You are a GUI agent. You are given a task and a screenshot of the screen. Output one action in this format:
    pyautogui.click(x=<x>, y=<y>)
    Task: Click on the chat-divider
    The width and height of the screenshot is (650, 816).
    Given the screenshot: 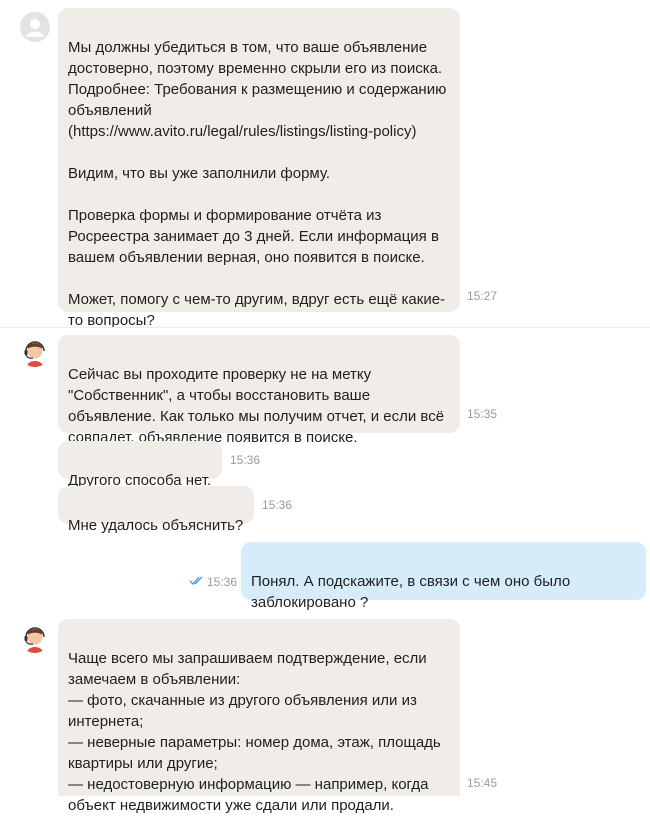 What is the action you would take?
    pyautogui.click(x=325, y=327)
    